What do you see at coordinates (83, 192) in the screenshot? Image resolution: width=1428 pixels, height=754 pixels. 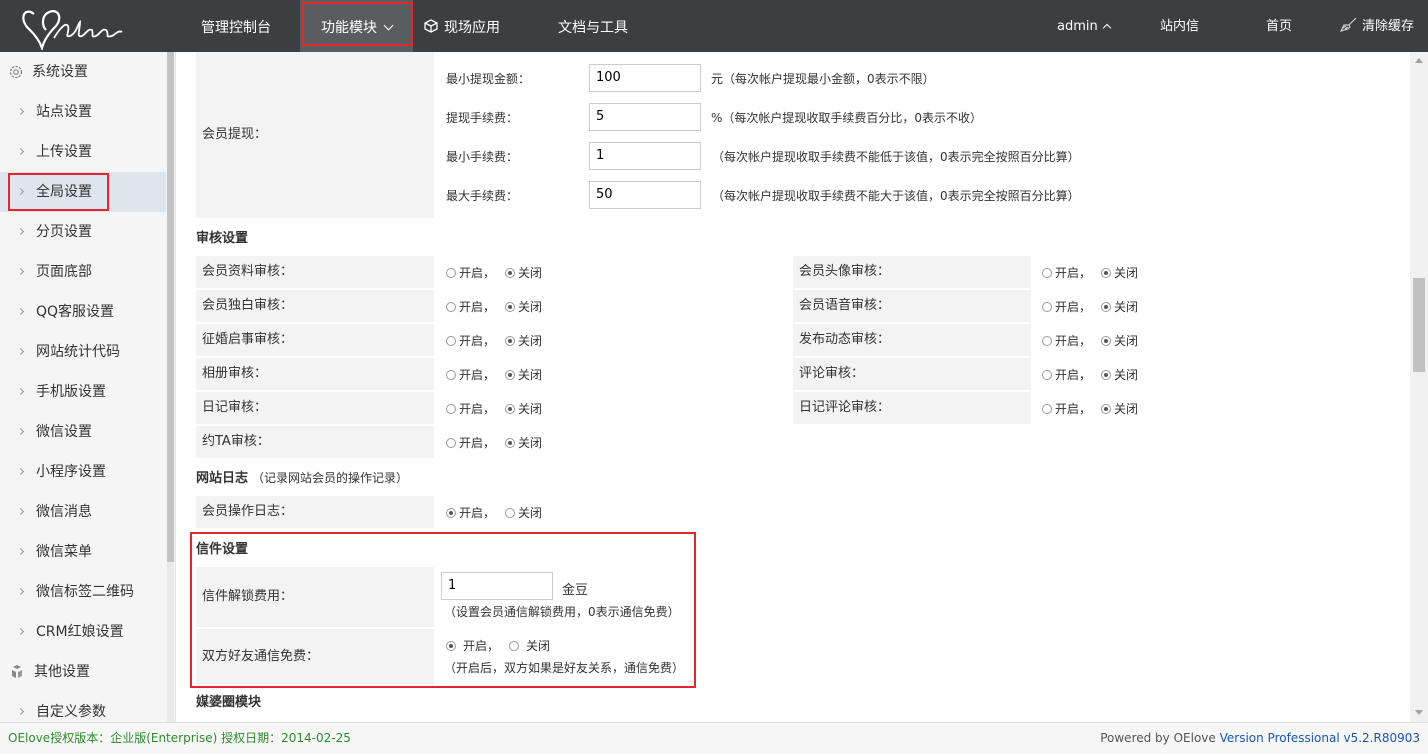 I see `sidebar-item: 全局设置` at bounding box center [83, 192].